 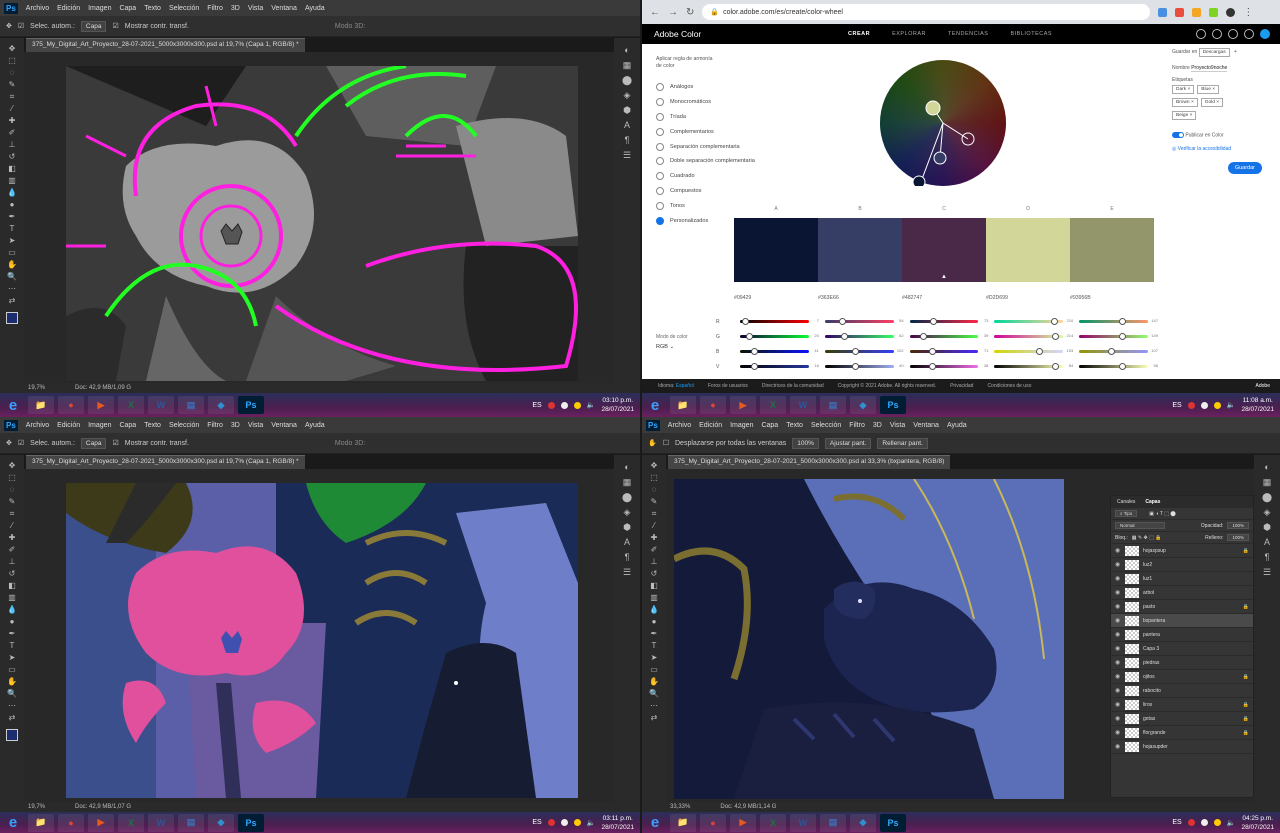 What do you see at coordinates (1231, 823) in the screenshot?
I see `speaker-icon: 🔈` at bounding box center [1231, 823].